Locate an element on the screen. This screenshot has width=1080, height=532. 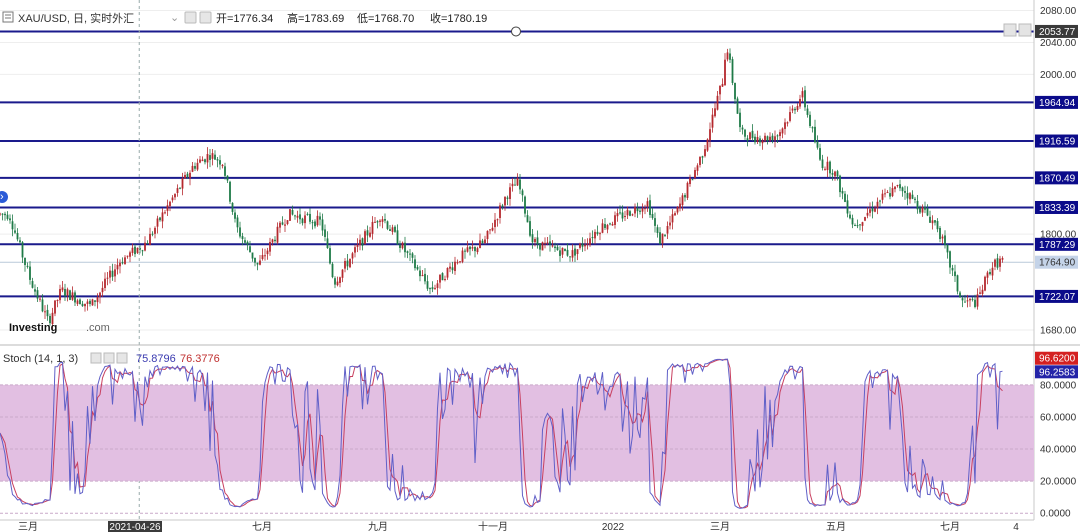
series-settings-icon is located at coordinates (1010, 30).